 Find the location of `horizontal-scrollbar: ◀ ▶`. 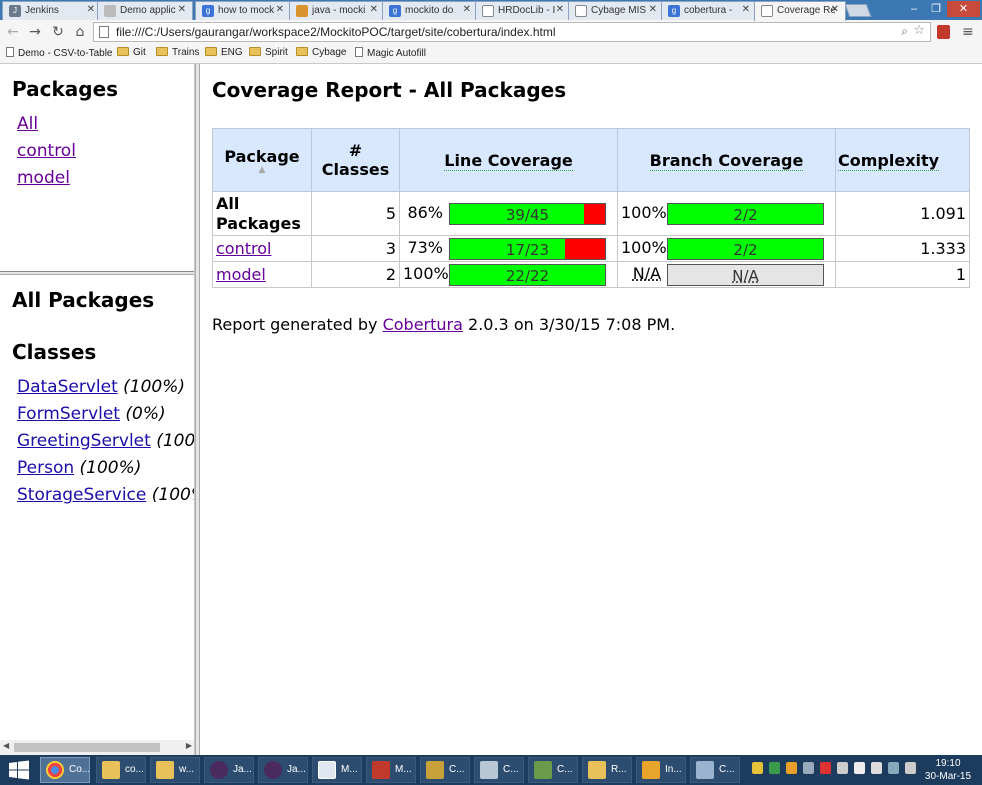

horizontal-scrollbar: ◀ ▶ is located at coordinates (97, 747).